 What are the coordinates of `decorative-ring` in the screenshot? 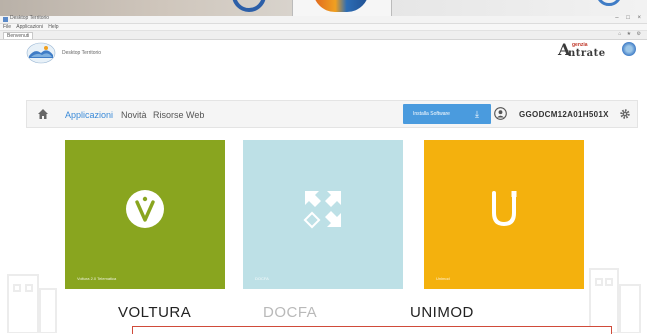 It's located at (249, 6).